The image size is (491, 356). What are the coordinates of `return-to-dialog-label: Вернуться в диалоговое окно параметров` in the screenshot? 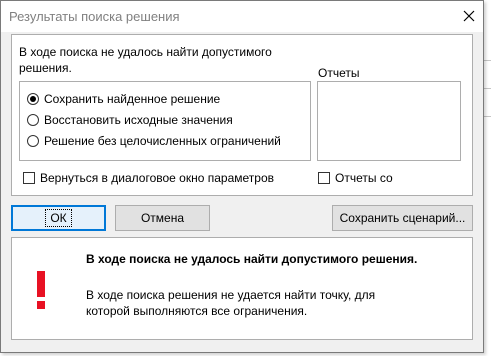 It's located at (157, 178).